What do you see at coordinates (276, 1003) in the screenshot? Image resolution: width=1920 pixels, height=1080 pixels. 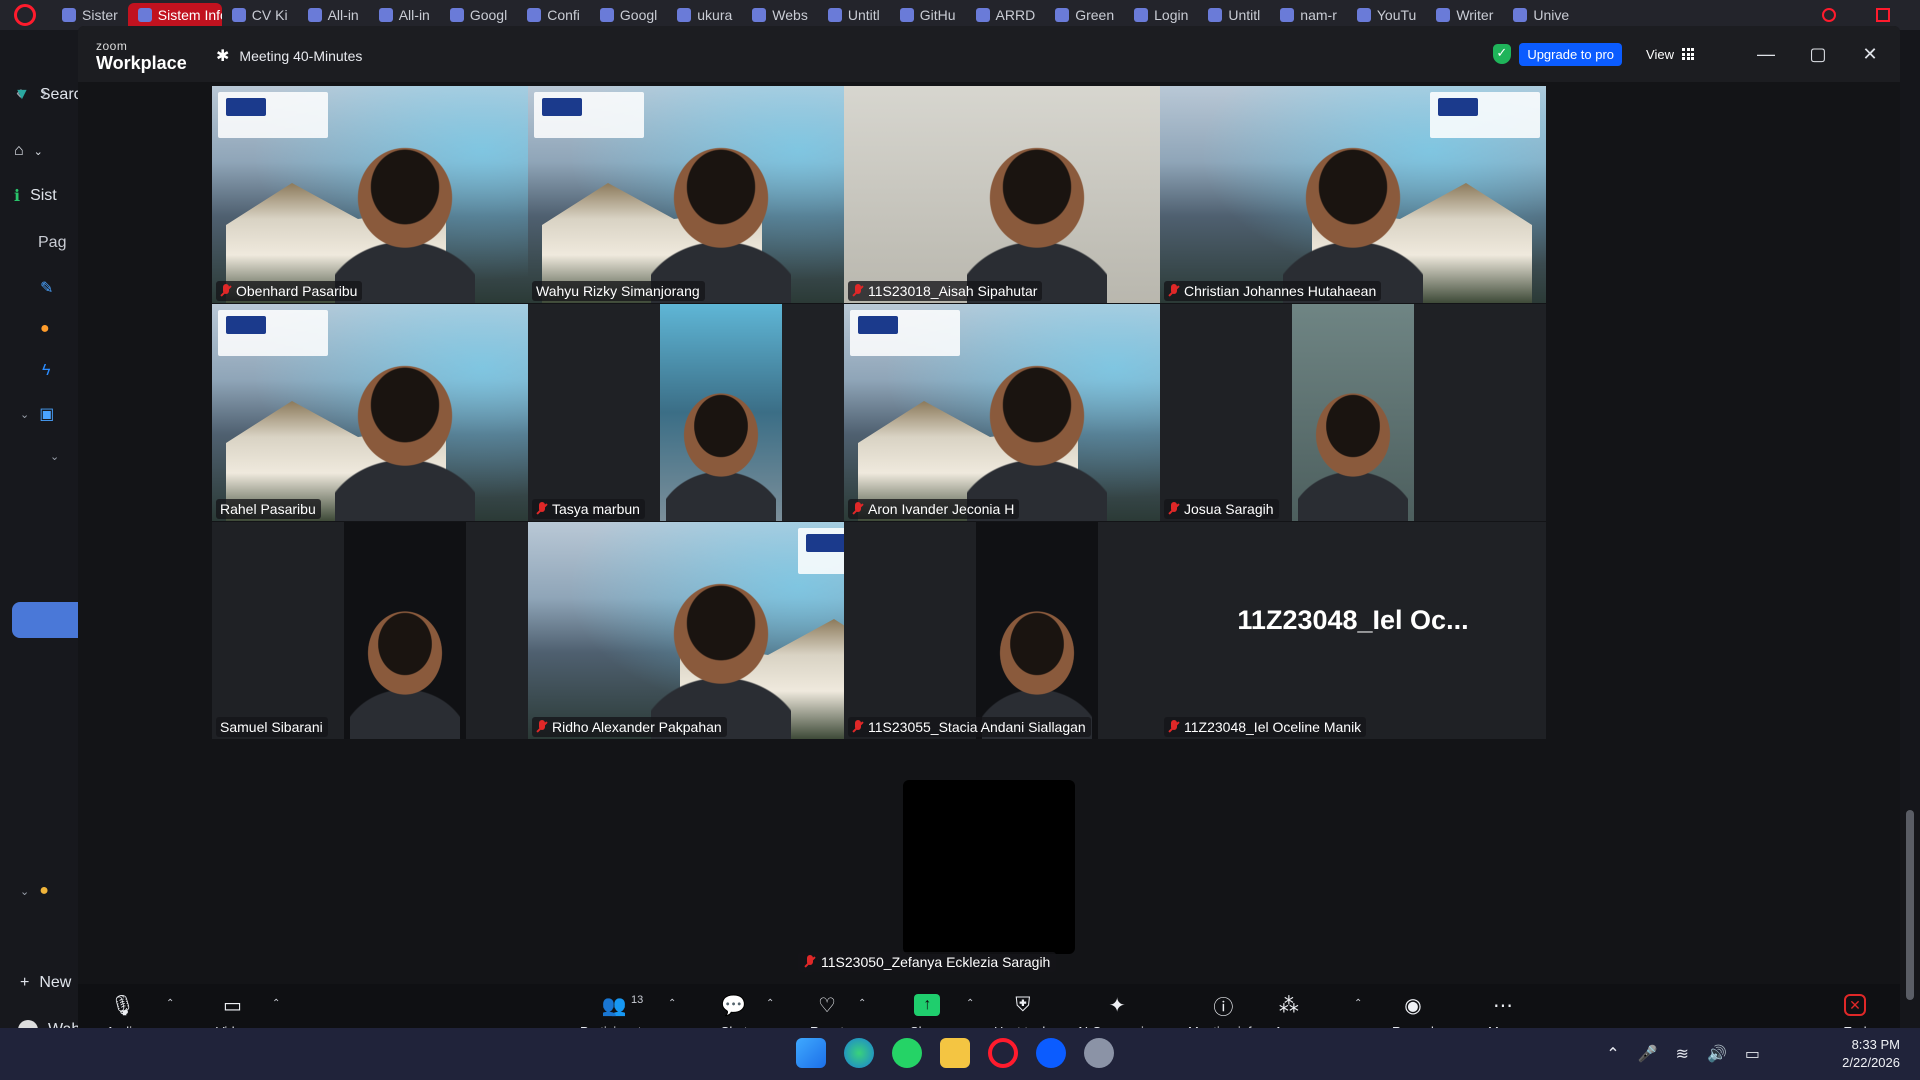 I see `video-chevron-up-icon: ⌃` at bounding box center [276, 1003].